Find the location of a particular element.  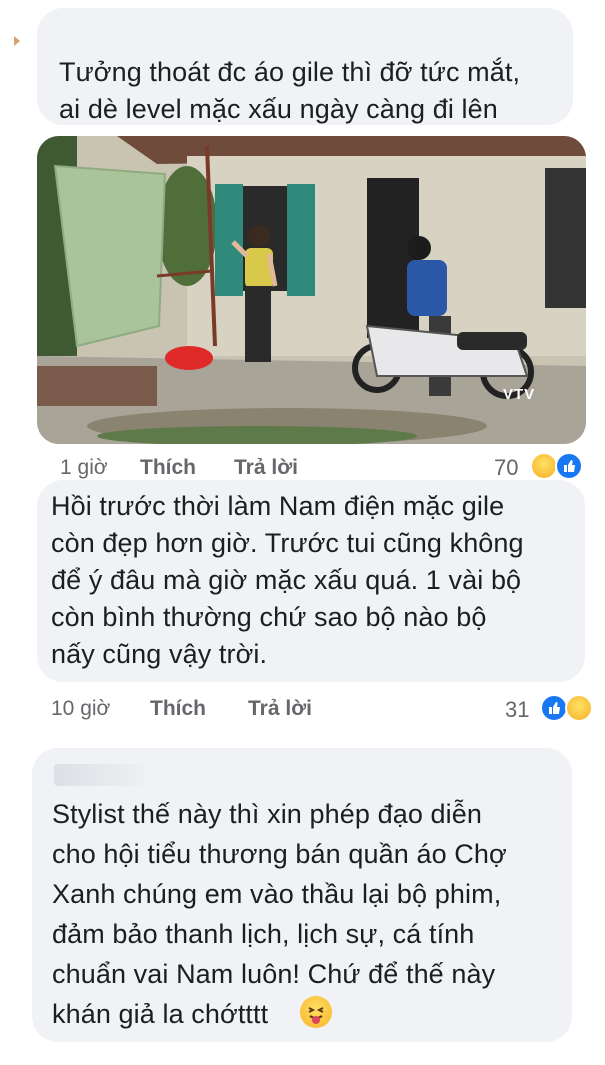

tongue-out-emoji is located at coordinates (316, 1012).